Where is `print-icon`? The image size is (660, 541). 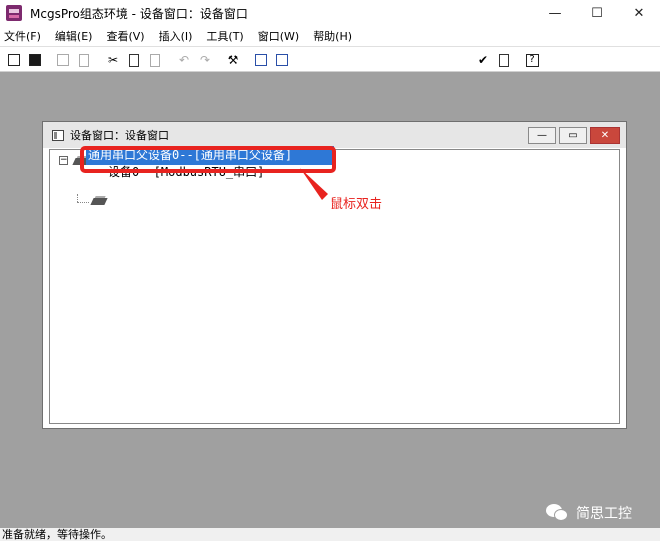 print-icon is located at coordinates (63, 60).